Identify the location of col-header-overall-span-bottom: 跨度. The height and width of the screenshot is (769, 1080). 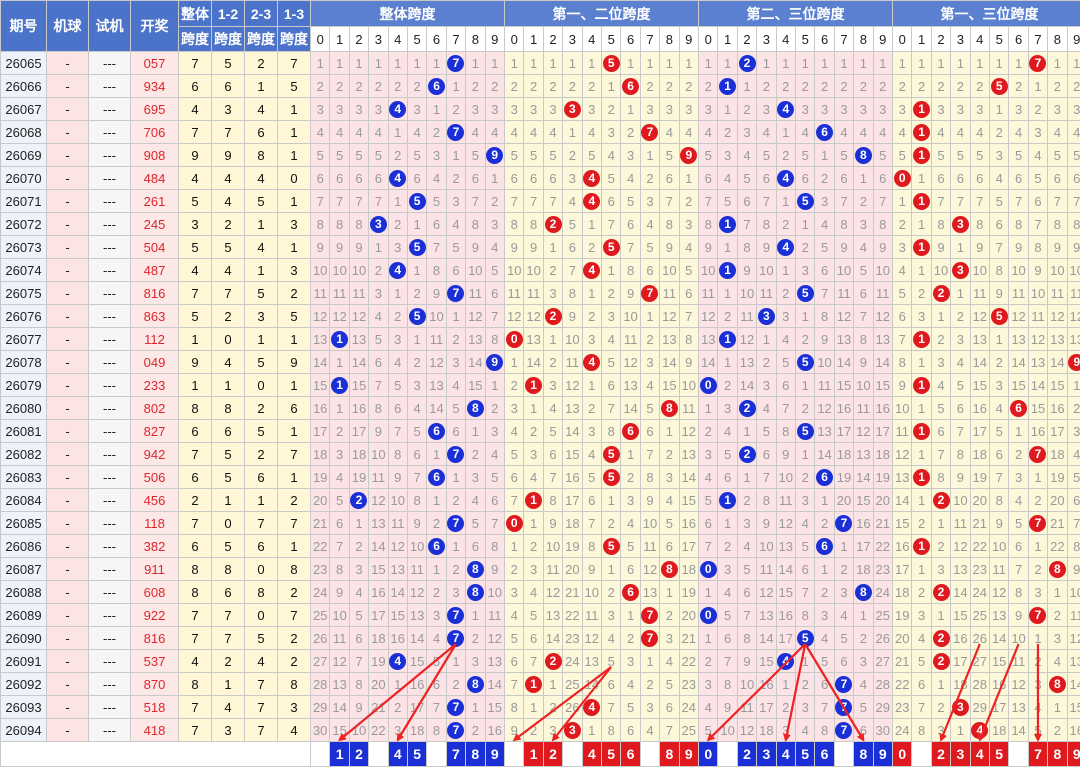
(195, 39).